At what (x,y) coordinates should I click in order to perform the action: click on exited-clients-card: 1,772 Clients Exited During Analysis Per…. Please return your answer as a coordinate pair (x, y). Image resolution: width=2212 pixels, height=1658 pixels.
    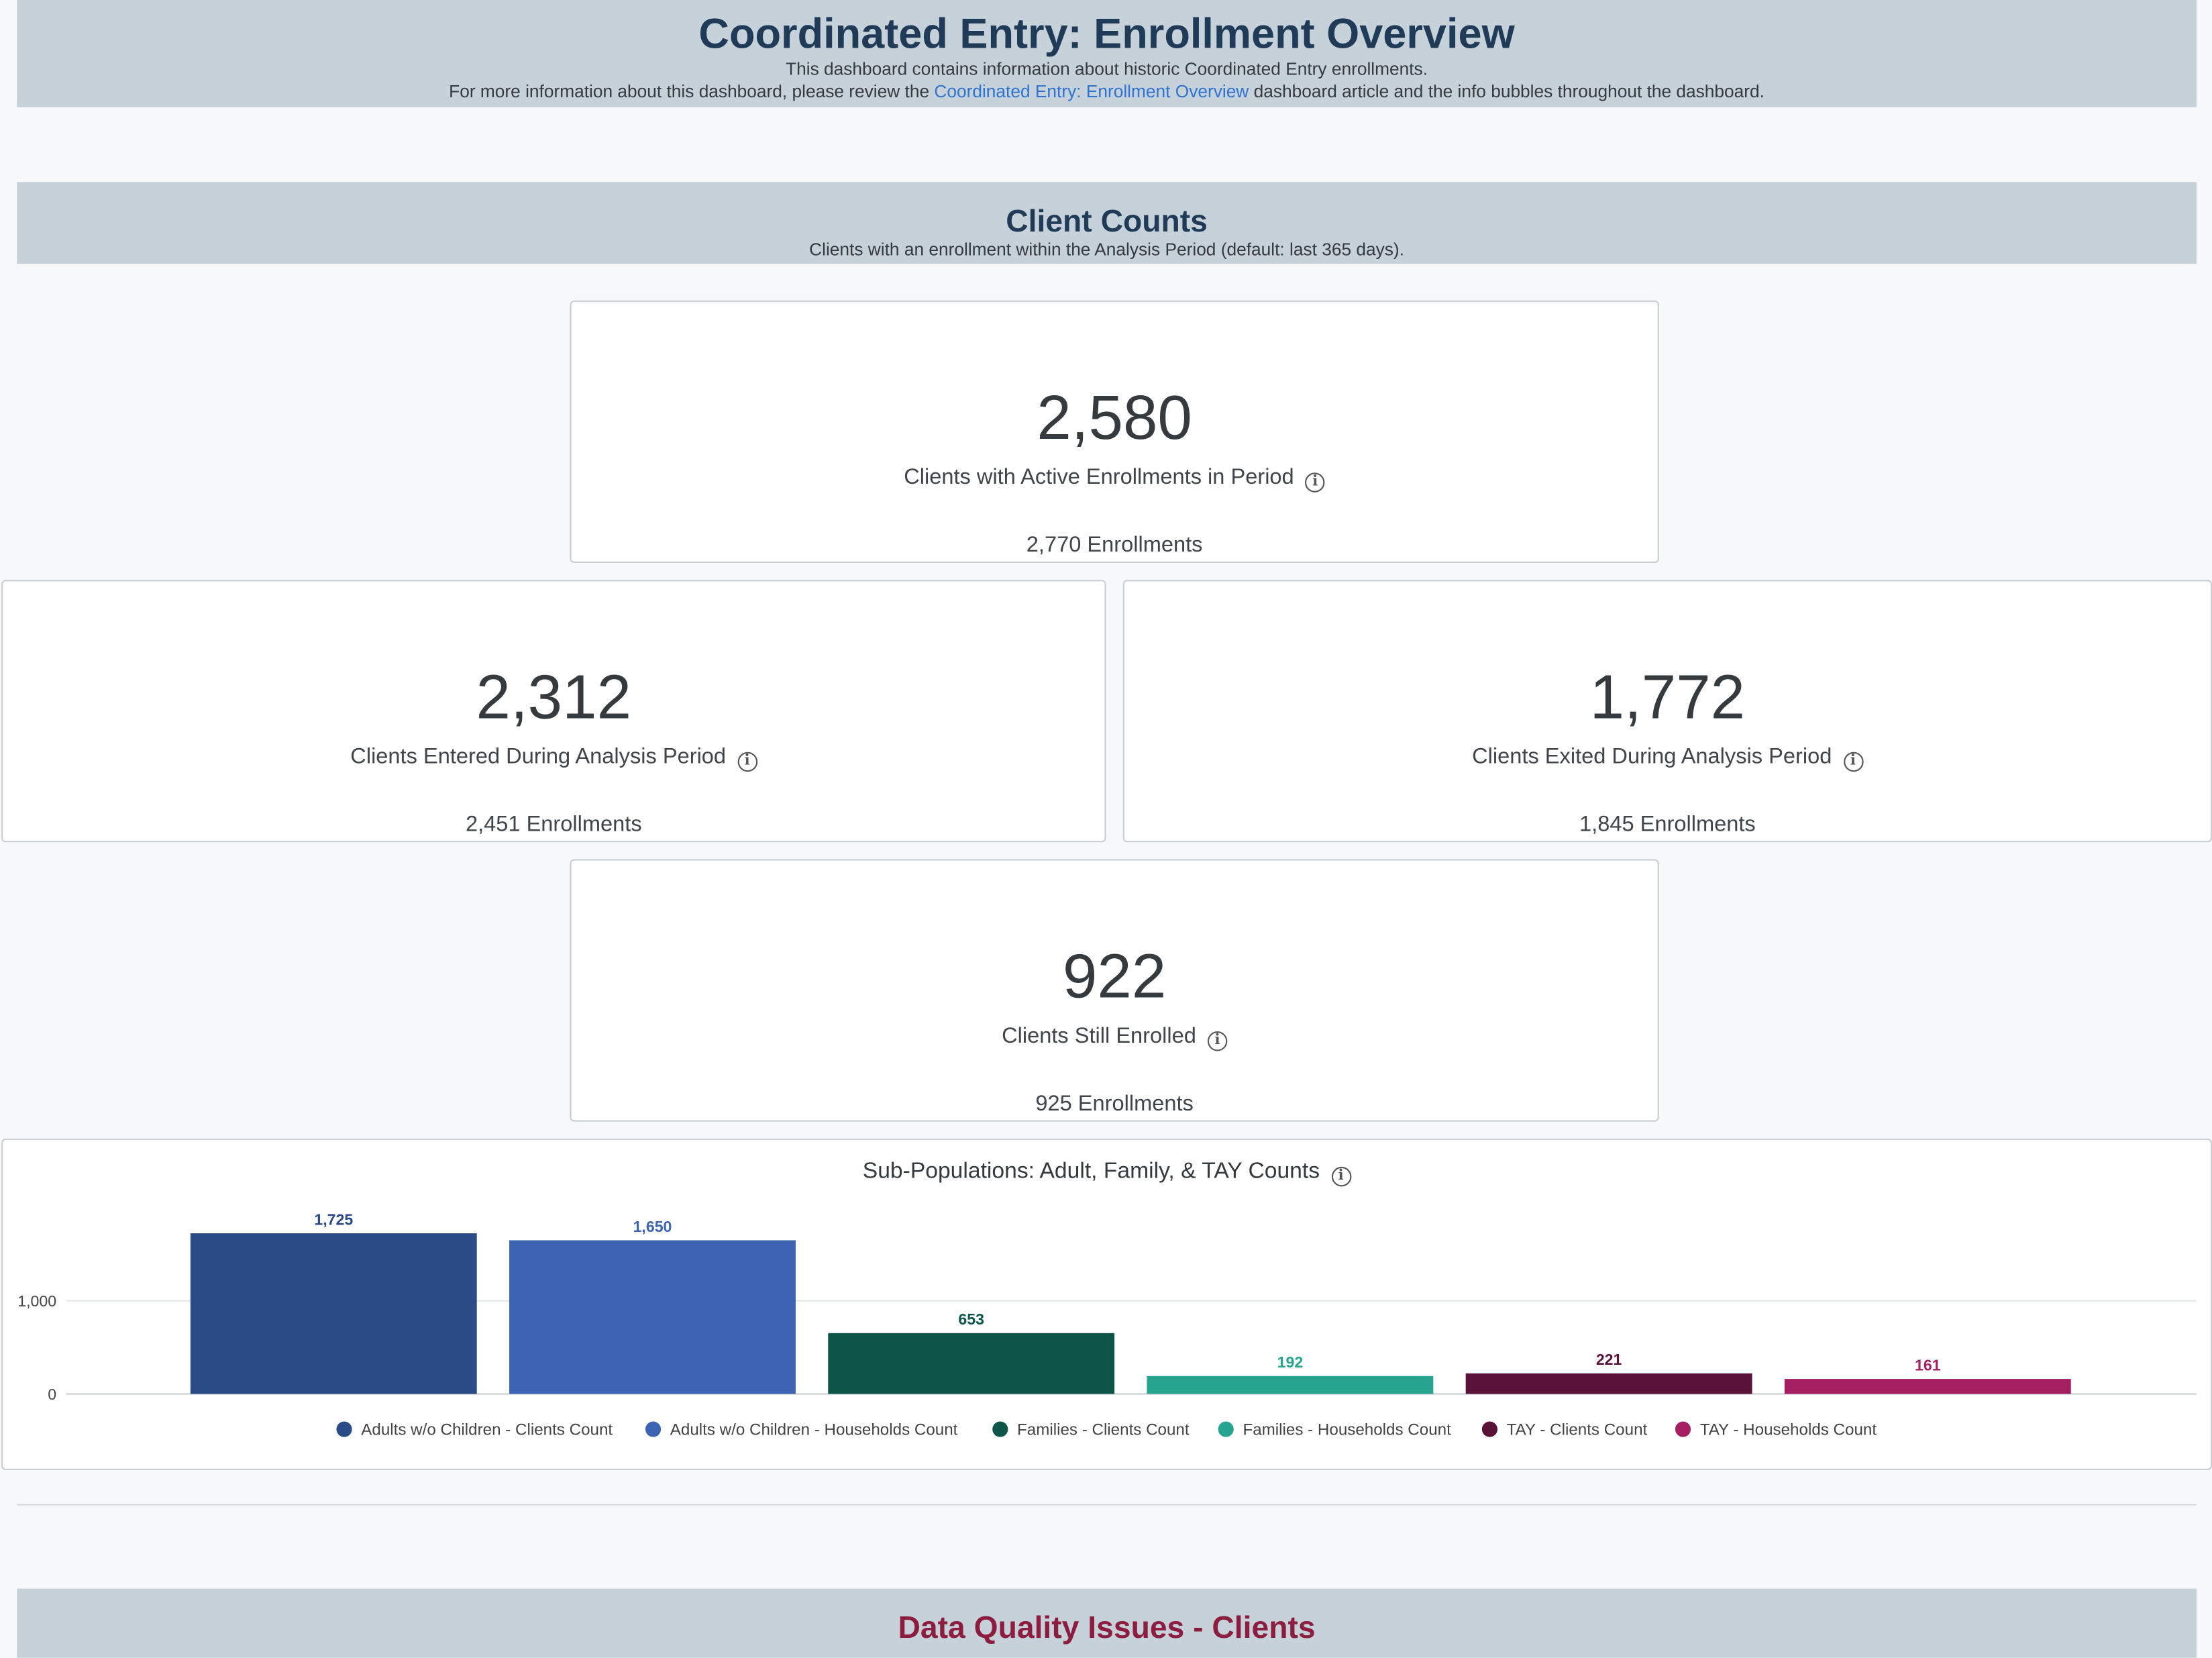
    Looking at the image, I should click on (1667, 711).